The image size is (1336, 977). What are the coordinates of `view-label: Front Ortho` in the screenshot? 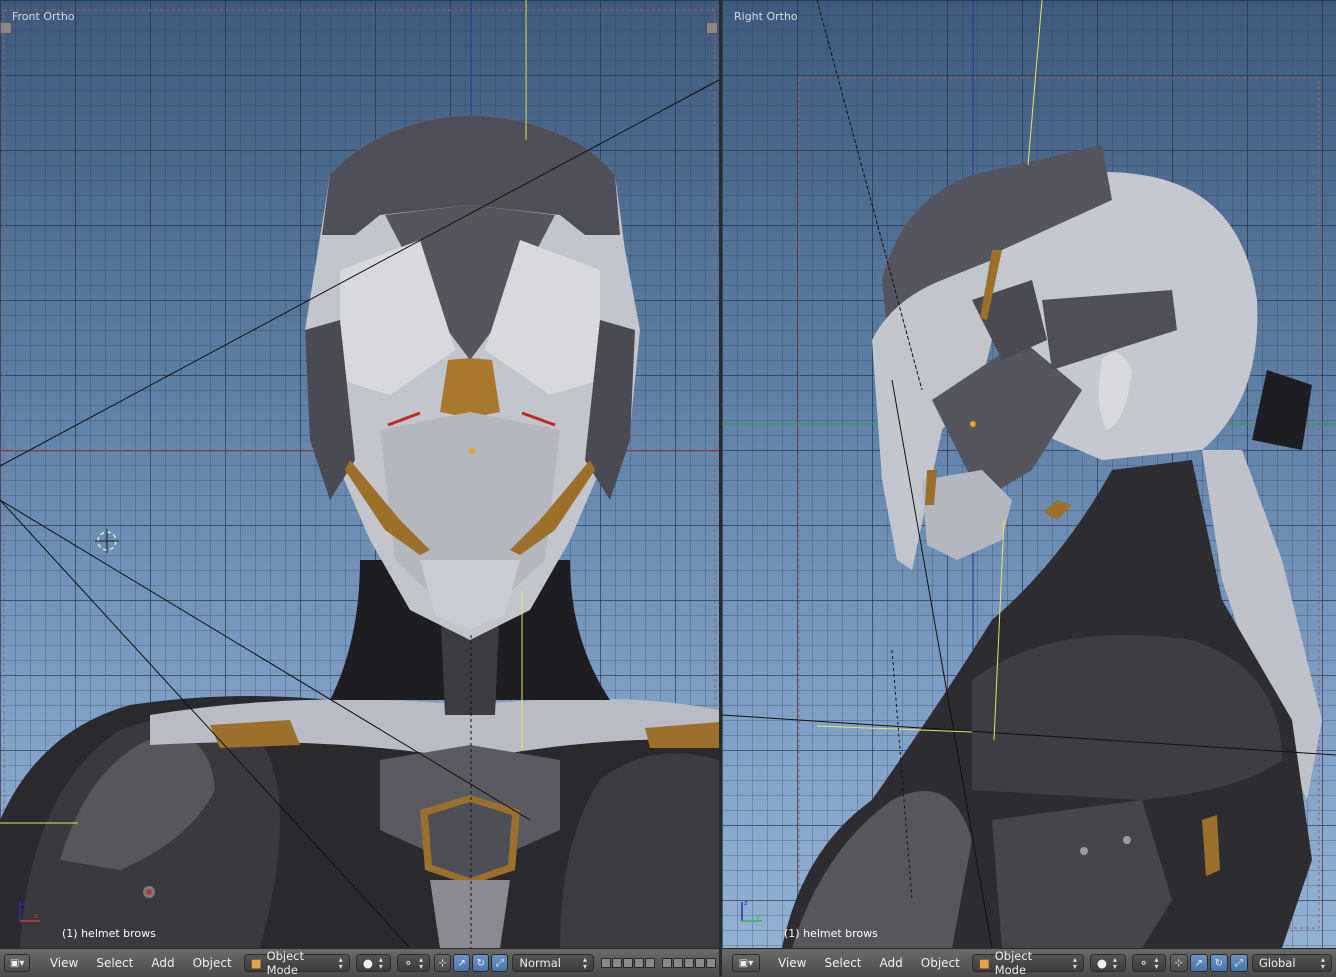 It's located at (43, 16).